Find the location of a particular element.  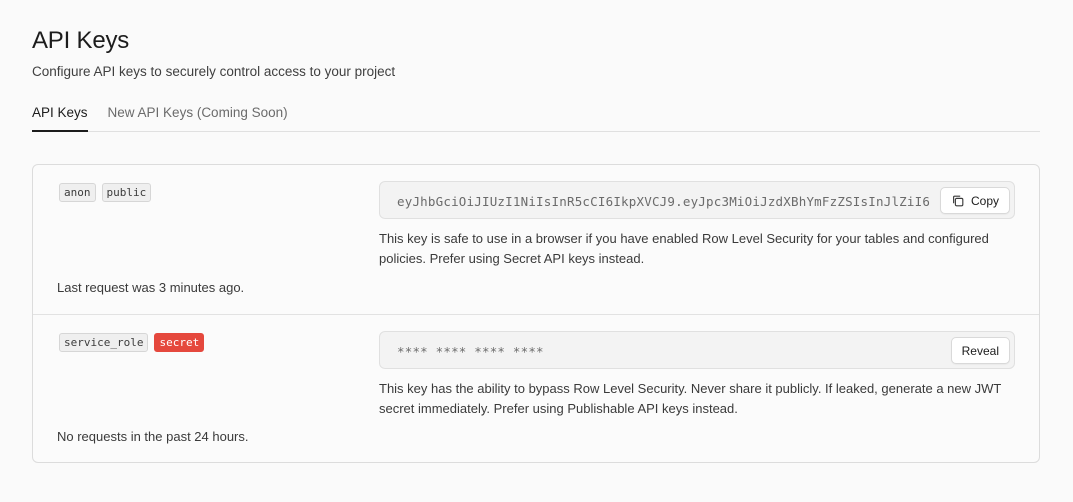

tab-api-keys: API Keys is located at coordinates (60, 117).